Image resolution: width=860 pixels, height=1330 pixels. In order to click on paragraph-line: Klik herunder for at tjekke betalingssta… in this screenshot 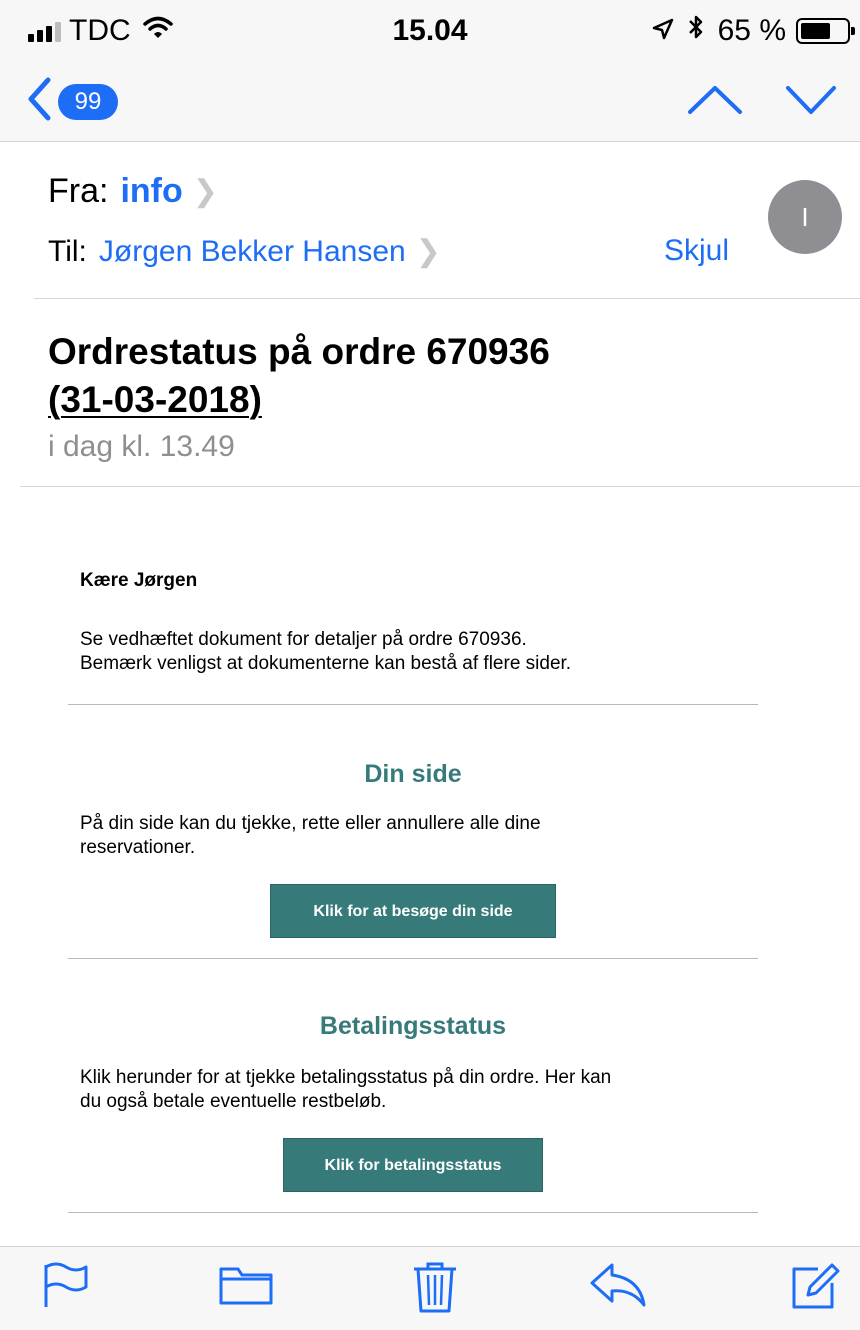, I will do `click(346, 1077)`.